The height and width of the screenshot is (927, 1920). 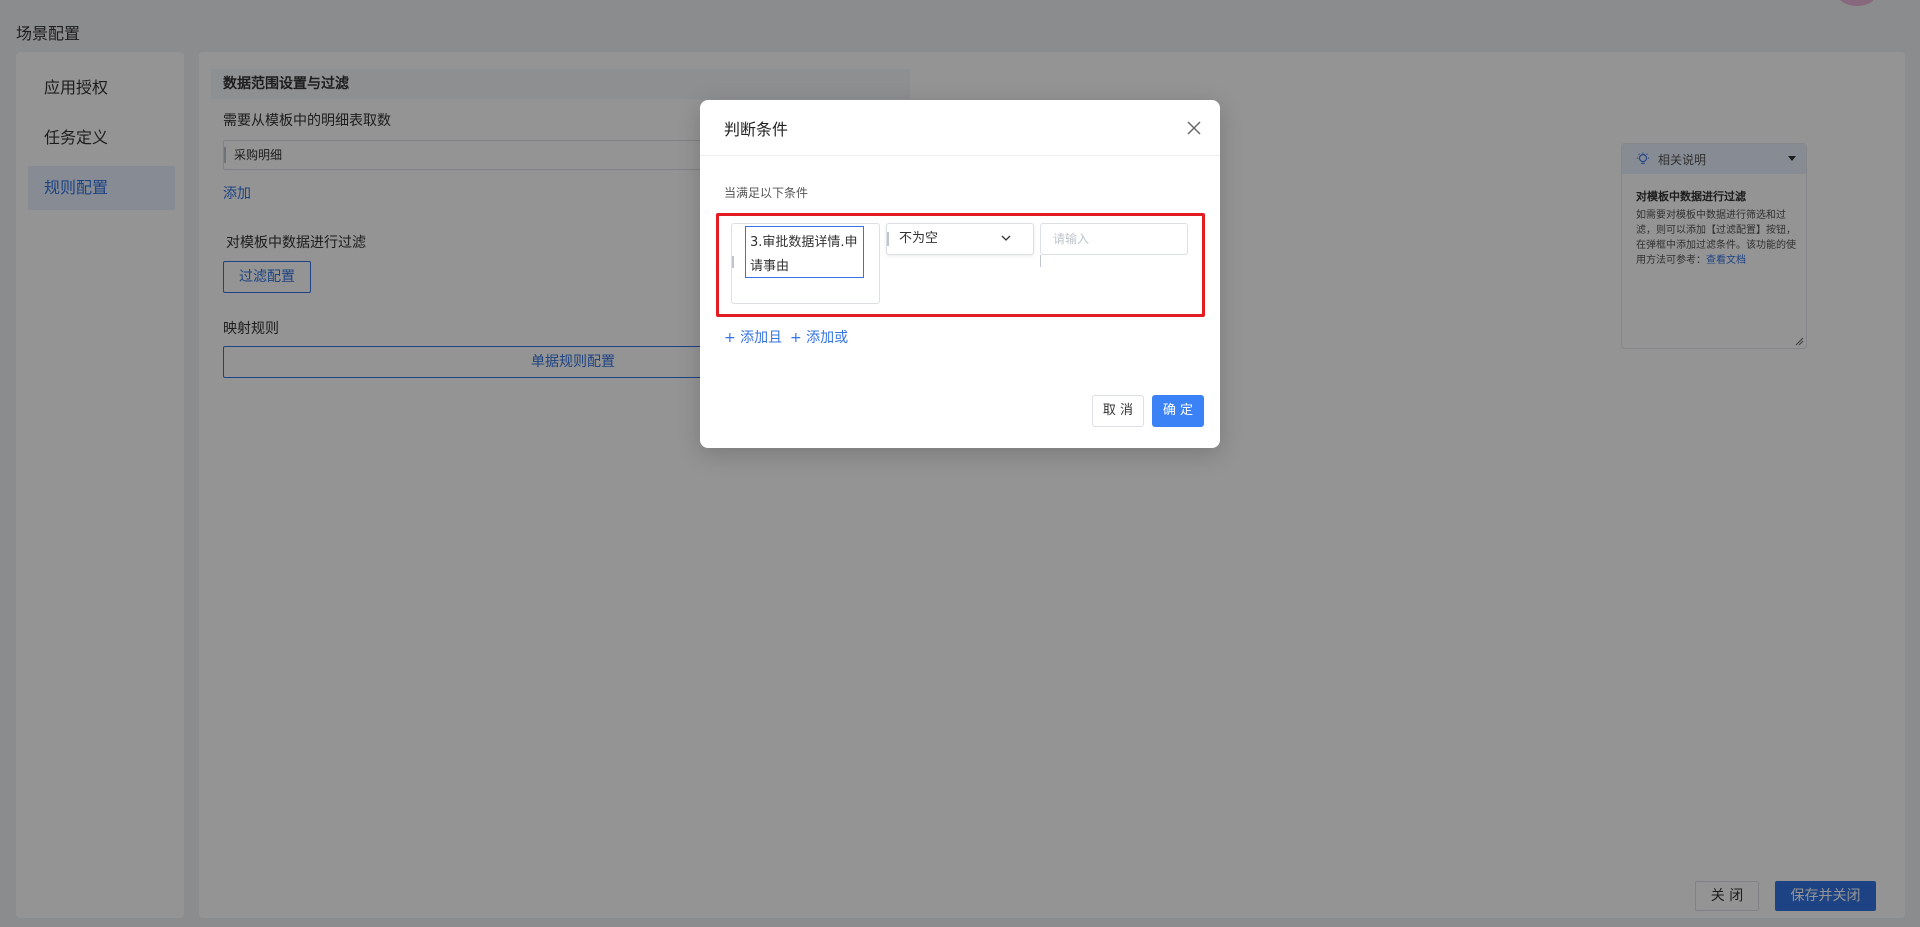 What do you see at coordinates (1194, 128) in the screenshot?
I see `close-icon` at bounding box center [1194, 128].